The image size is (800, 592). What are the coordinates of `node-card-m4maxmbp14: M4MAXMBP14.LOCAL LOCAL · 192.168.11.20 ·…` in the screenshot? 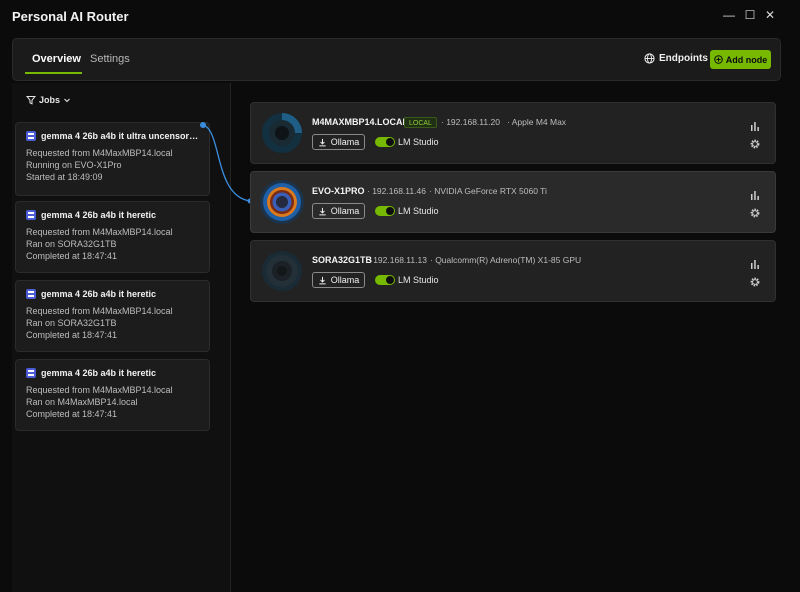 It's located at (513, 133).